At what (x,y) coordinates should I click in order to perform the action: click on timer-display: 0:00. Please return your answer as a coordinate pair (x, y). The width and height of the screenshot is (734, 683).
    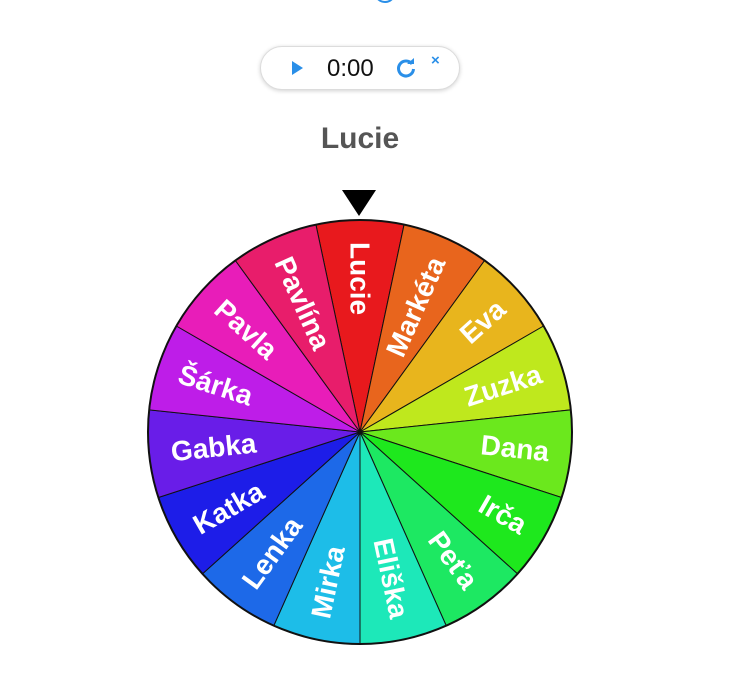
    Looking at the image, I should click on (350, 68).